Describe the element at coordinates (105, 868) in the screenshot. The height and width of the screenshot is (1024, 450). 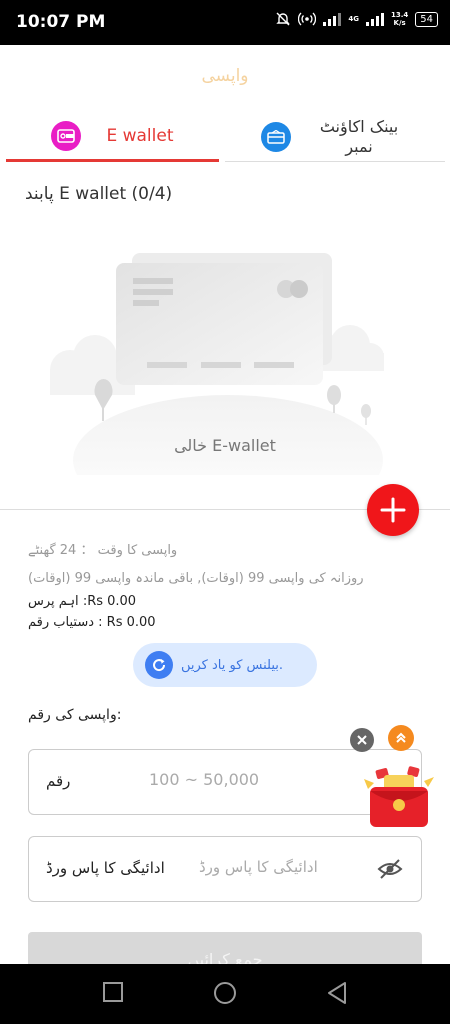
I see `payment-password-label: ادائیگی کا پاس ورڈ` at that location.